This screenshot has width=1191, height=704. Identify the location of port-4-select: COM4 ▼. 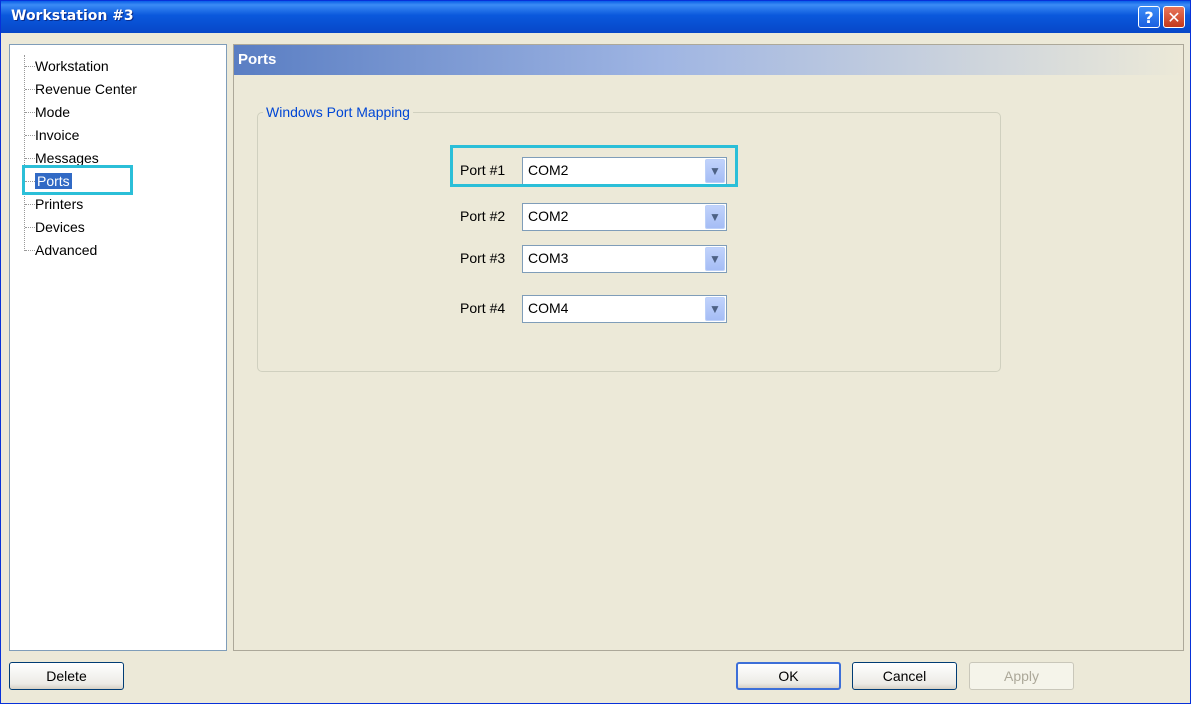
(624, 309).